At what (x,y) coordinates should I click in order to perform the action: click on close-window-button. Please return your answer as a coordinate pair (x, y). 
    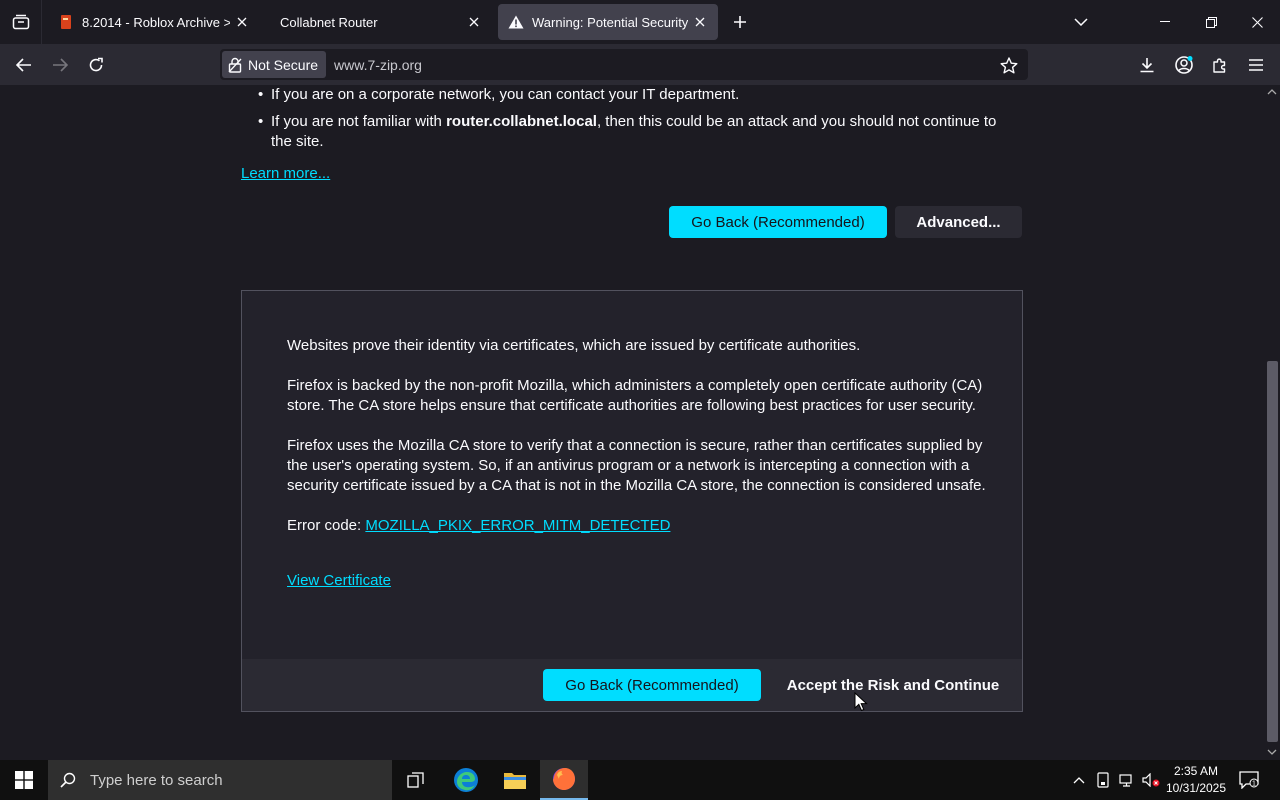
    Looking at the image, I should click on (1257, 22).